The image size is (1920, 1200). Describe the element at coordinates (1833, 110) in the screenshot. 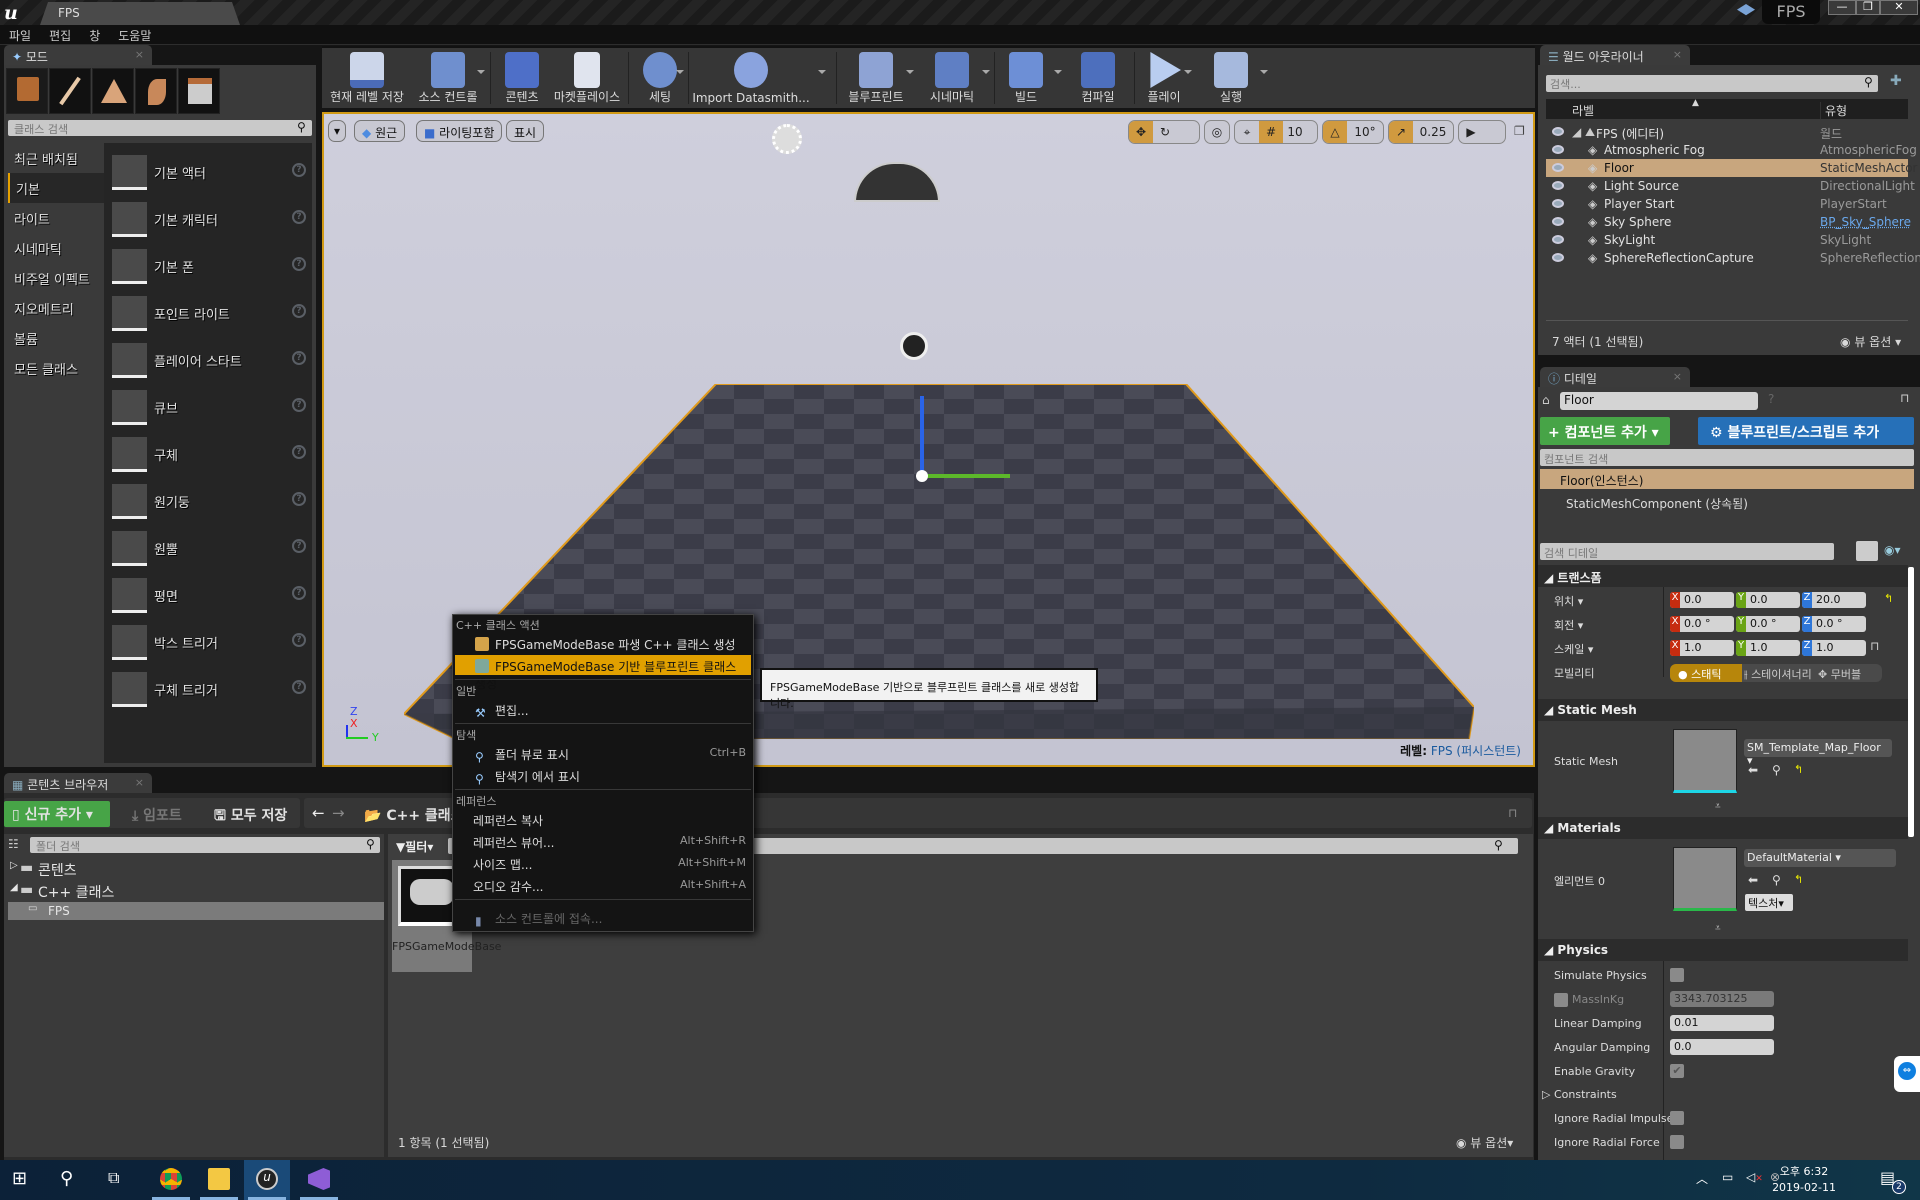

I see `column-type: 유형` at that location.